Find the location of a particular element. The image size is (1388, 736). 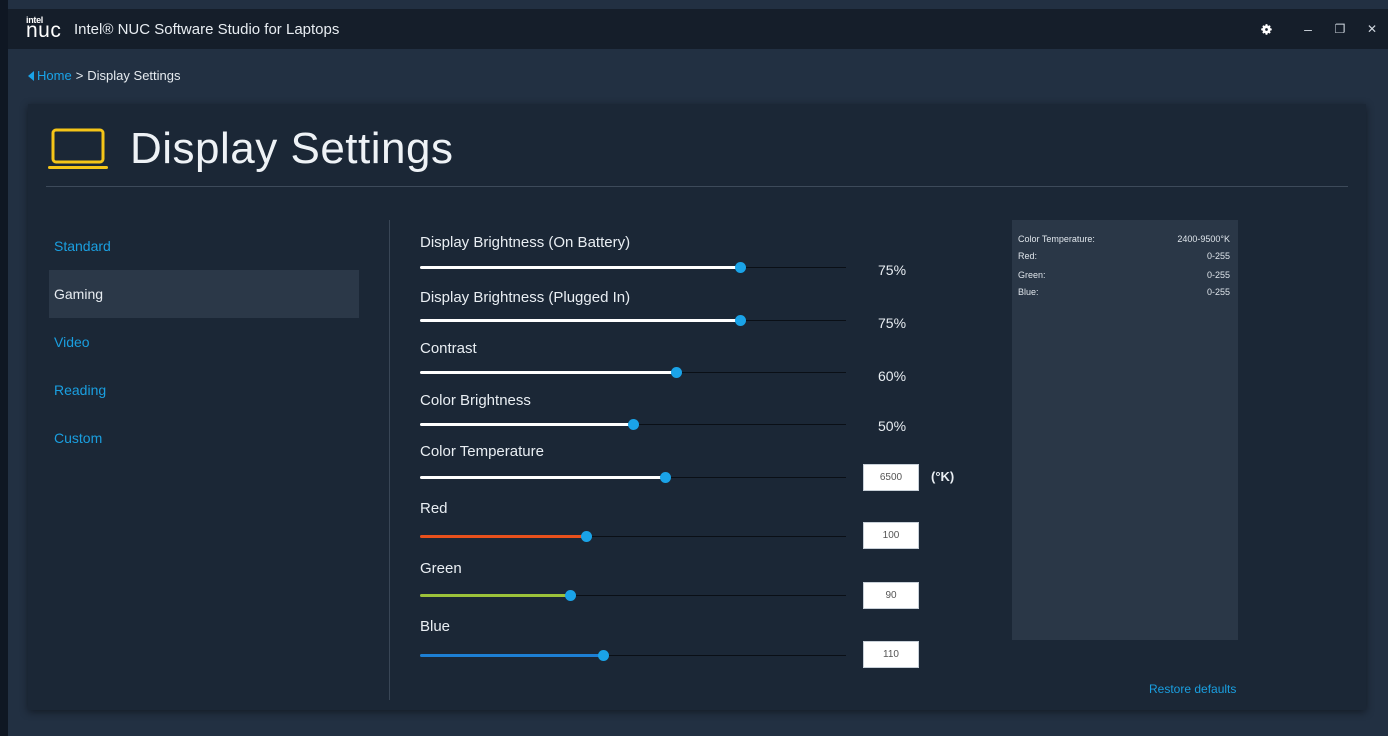

slider-value: 50% is located at coordinates (892, 426).